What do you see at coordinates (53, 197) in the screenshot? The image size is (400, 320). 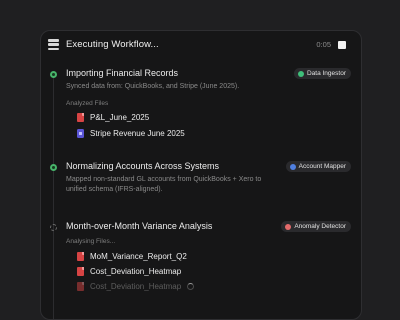 I see `timeline-rail` at bounding box center [53, 197].